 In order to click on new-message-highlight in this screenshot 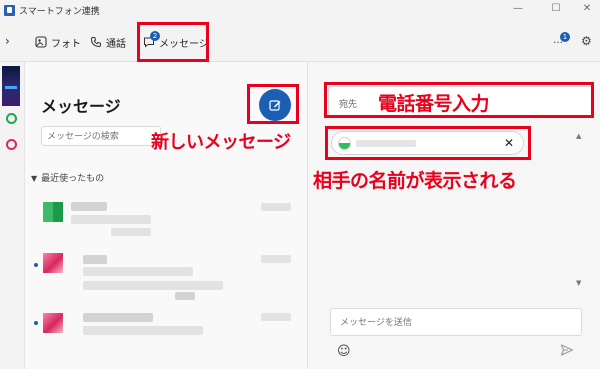, I will do `click(273, 104)`.